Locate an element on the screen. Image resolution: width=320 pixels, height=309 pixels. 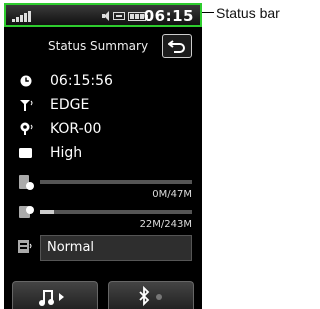
network-type-value: EDGE is located at coordinates (70, 105).